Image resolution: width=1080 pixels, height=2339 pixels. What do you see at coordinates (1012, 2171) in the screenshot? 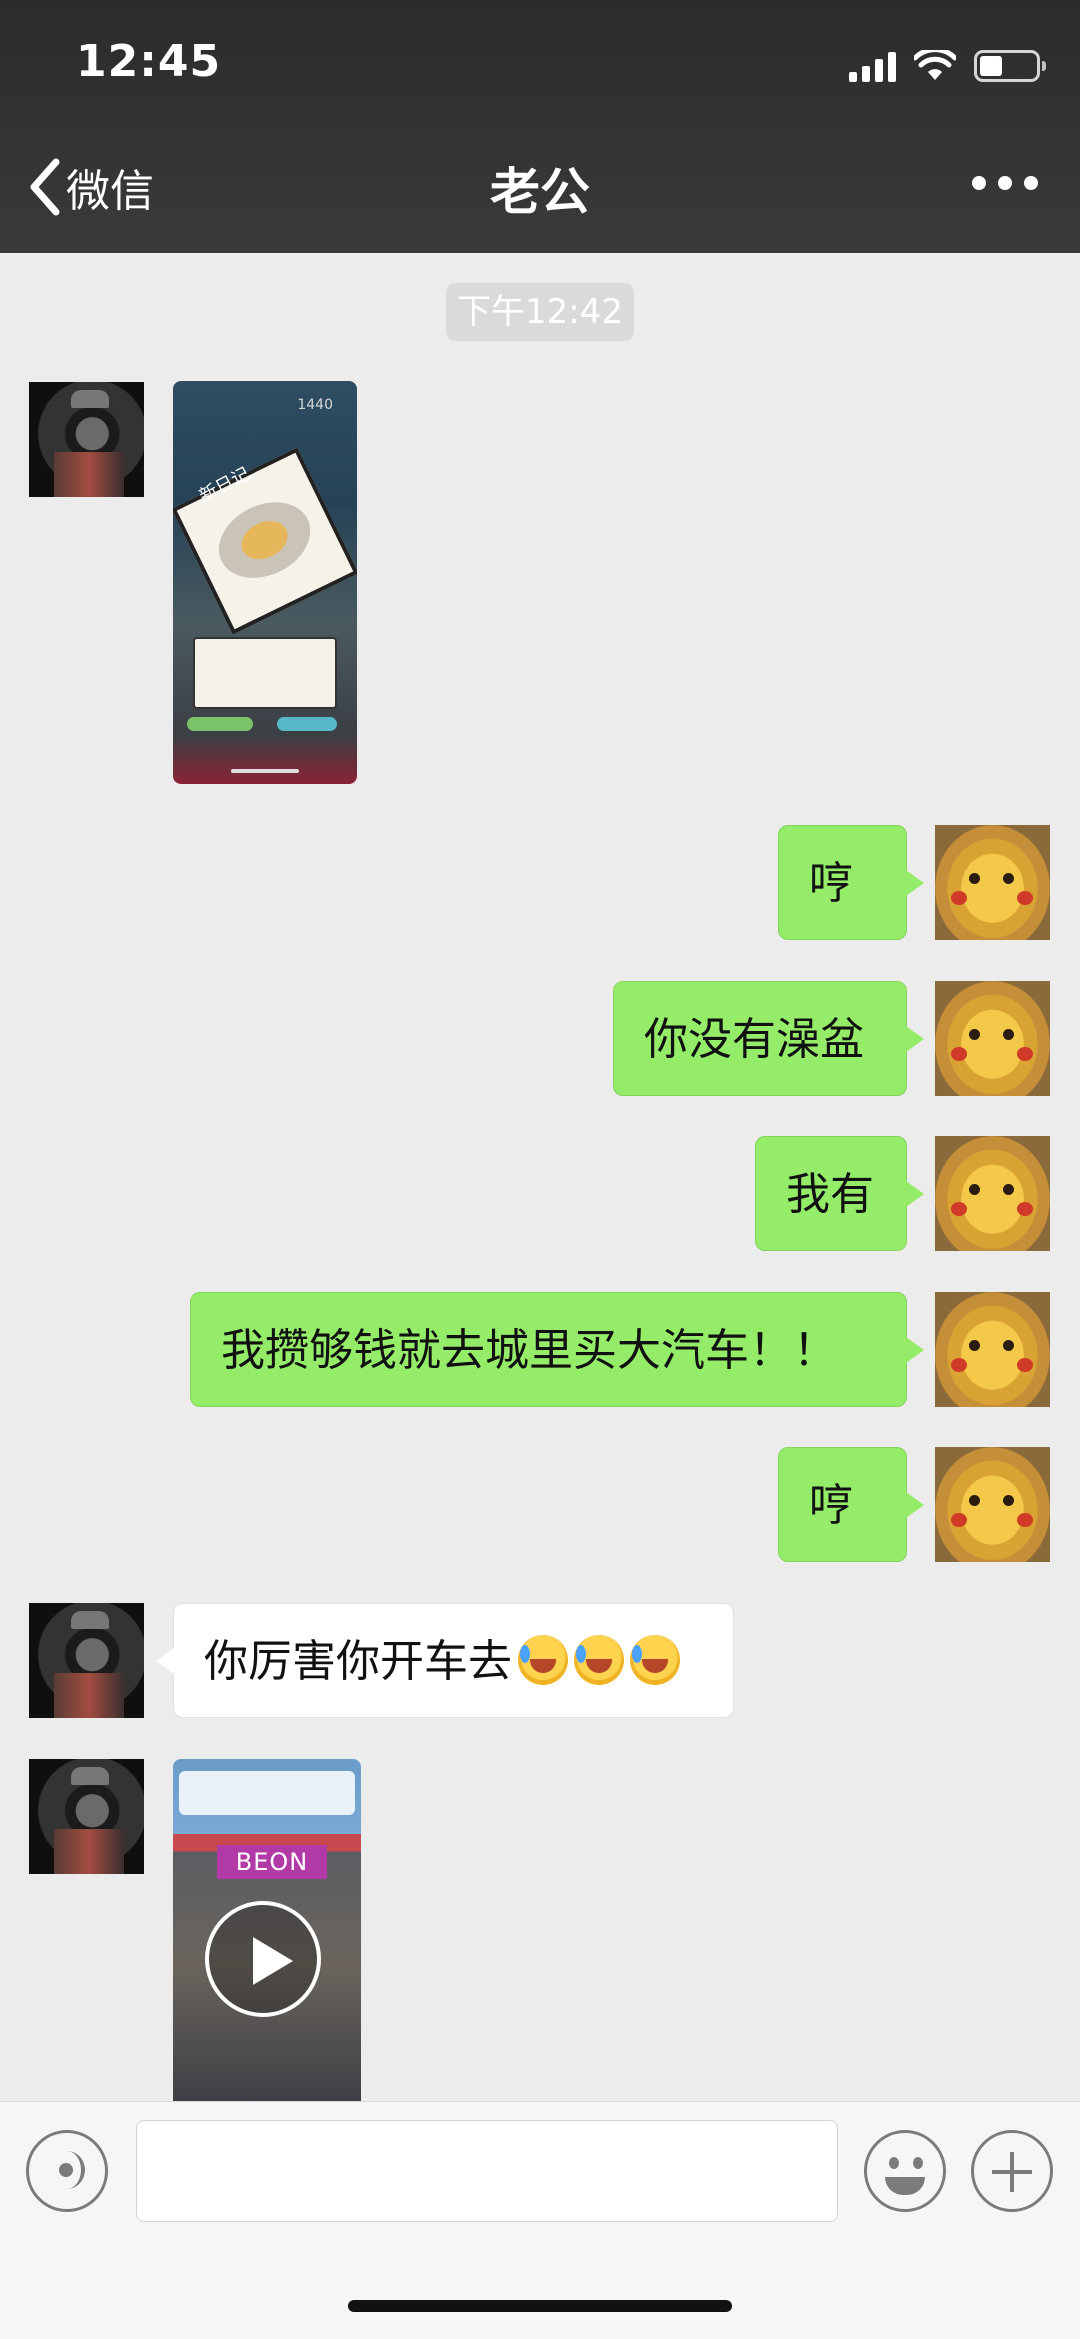
I see `plus-icon` at bounding box center [1012, 2171].